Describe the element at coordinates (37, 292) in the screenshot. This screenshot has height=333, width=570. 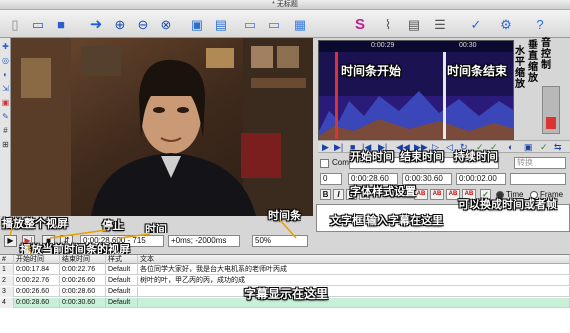
I see `row-start: 0:00:26.60` at that location.